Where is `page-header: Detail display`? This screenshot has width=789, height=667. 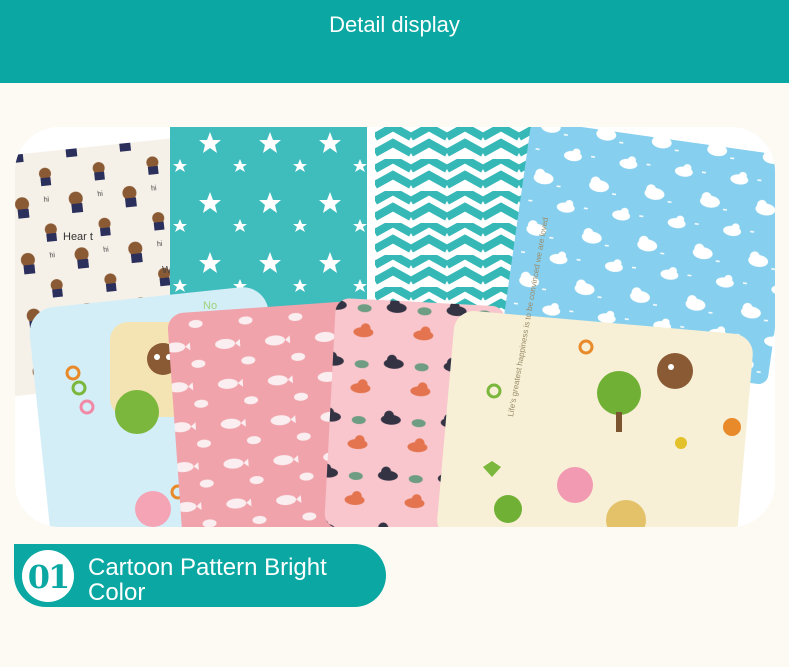 page-header: Detail display is located at coordinates (394, 41).